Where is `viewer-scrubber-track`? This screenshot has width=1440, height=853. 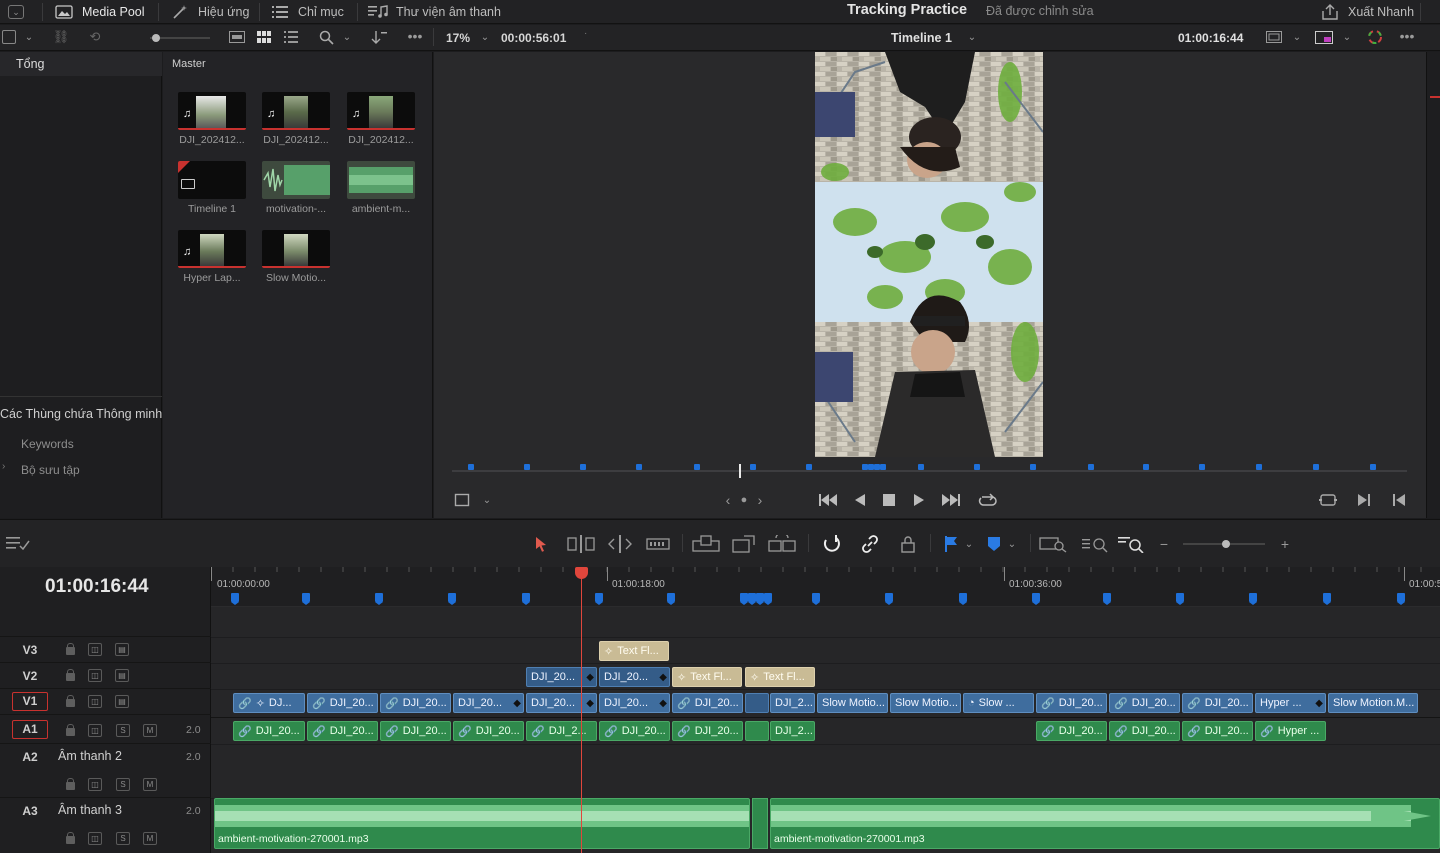 viewer-scrubber-track is located at coordinates (929, 471).